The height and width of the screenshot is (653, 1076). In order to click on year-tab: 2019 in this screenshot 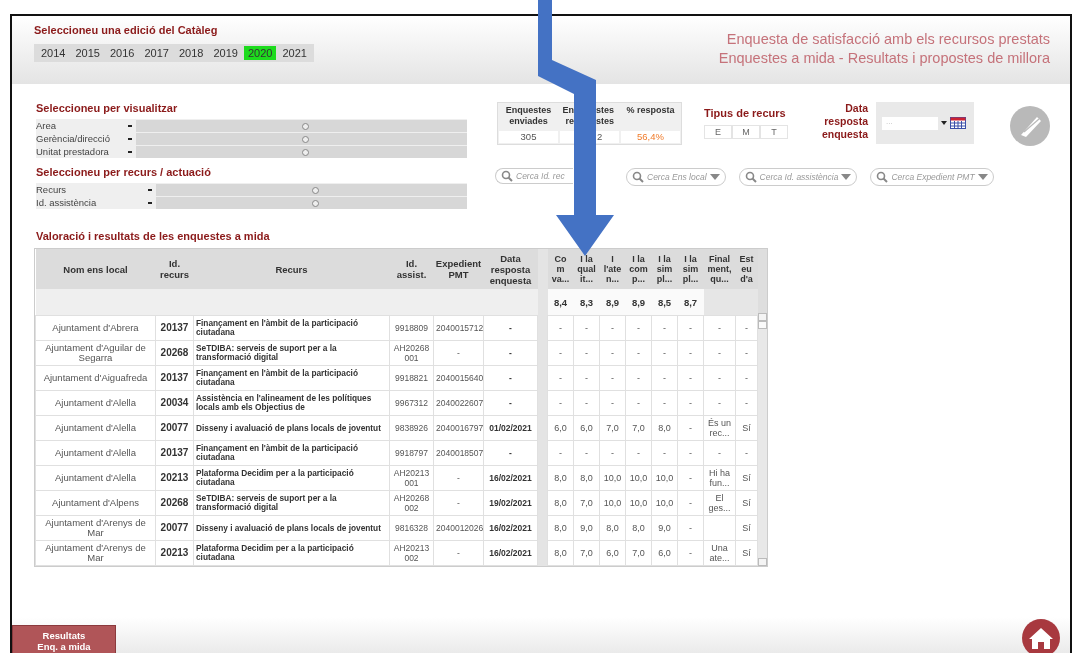, I will do `click(225, 53)`.